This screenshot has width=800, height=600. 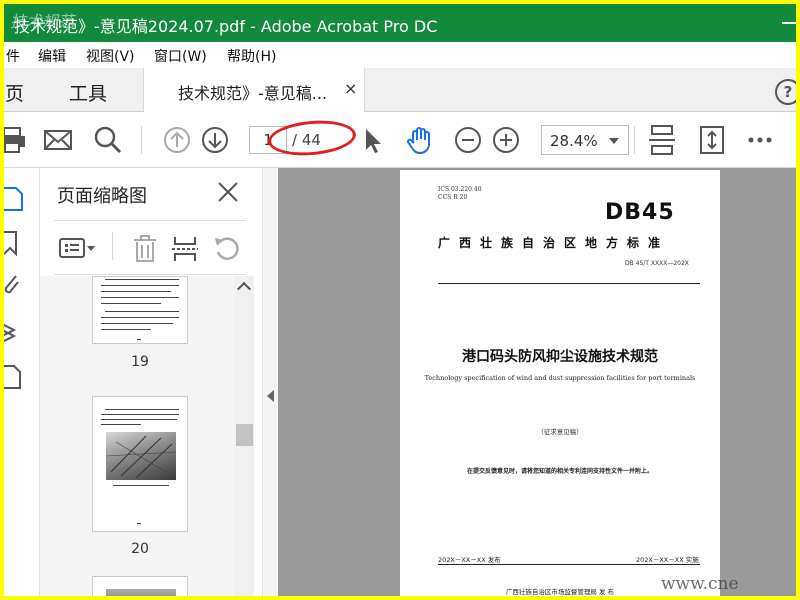 I want to click on zoom-value: 28.4%, so click(x=574, y=141).